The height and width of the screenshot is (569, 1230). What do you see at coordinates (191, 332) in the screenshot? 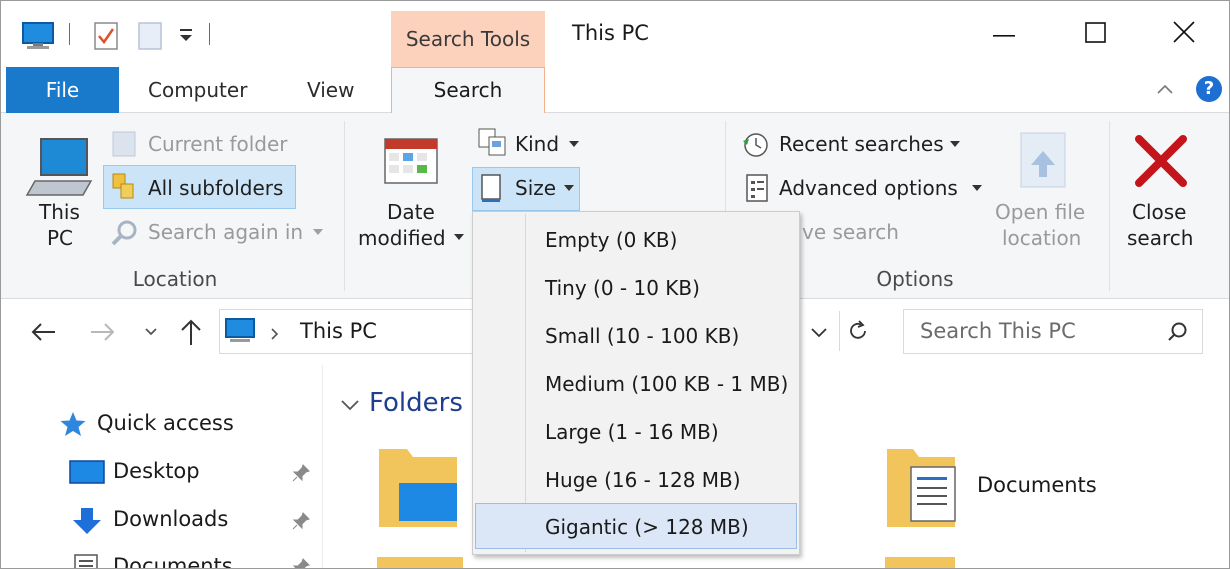
I see `up-arrow-icon` at bounding box center [191, 332].